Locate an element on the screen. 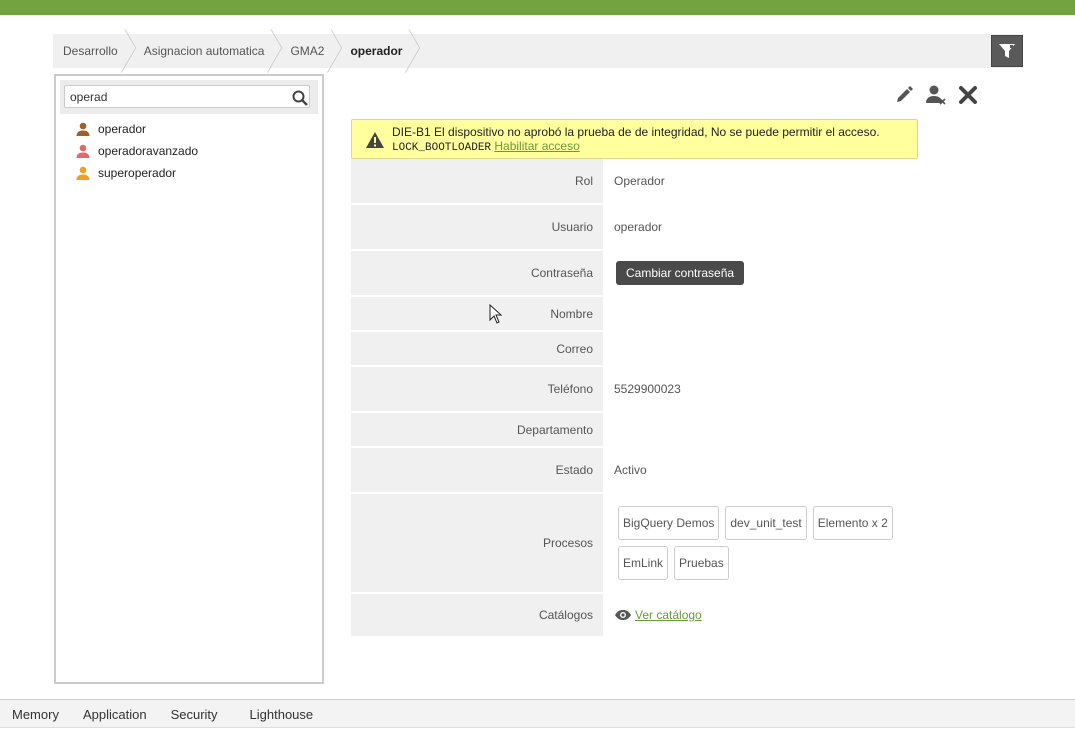  row-telefono: Teléfono 5529900023 is located at coordinates (641, 390).